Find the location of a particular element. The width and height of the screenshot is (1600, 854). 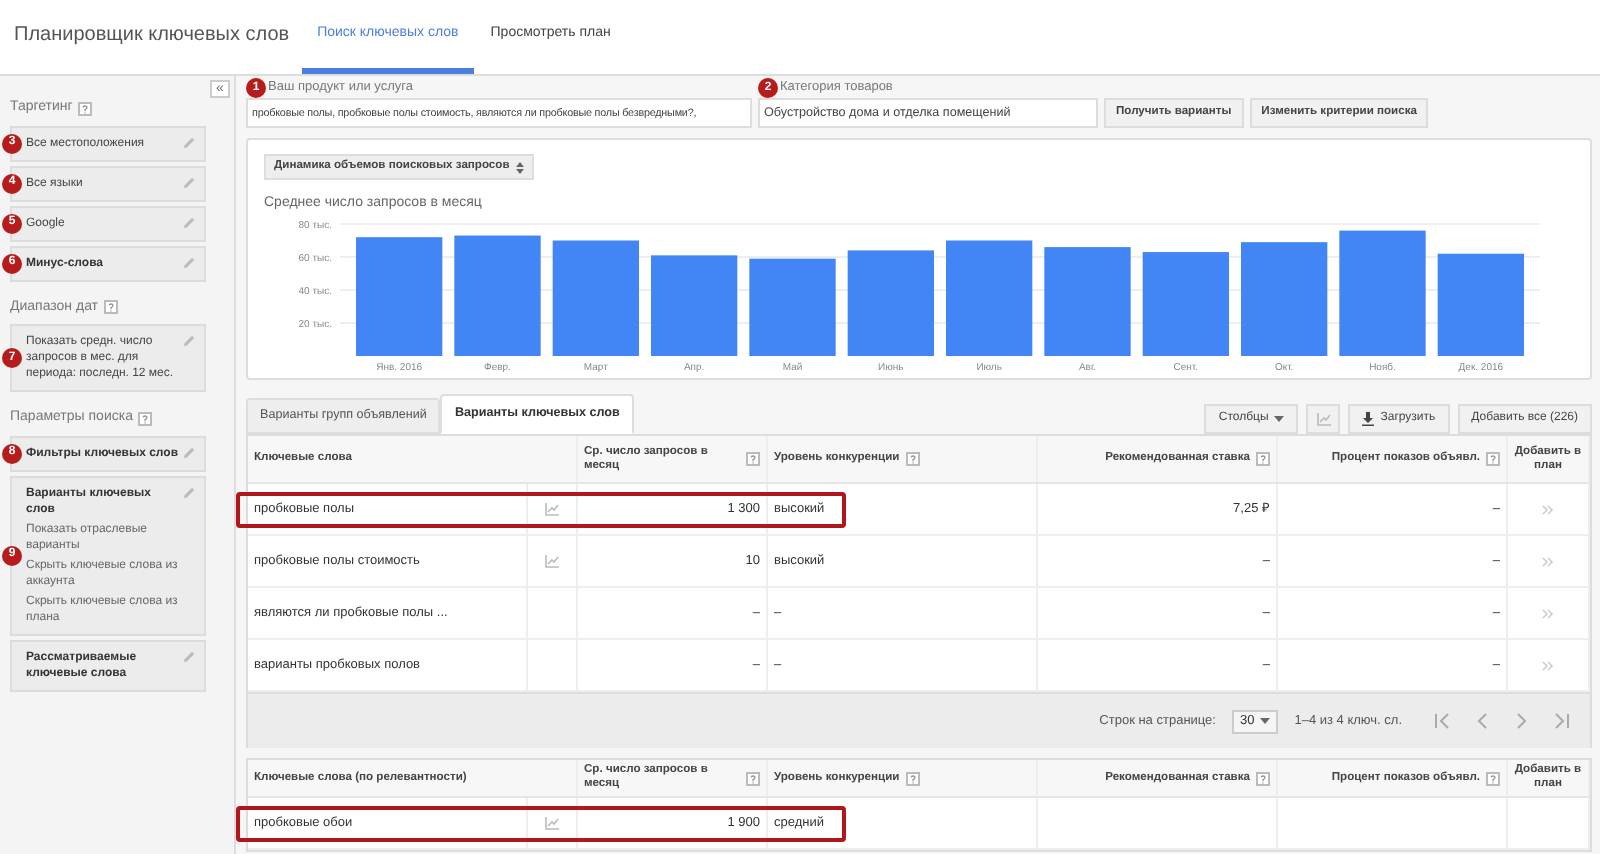

previous-icon is located at coordinates (1482, 721).